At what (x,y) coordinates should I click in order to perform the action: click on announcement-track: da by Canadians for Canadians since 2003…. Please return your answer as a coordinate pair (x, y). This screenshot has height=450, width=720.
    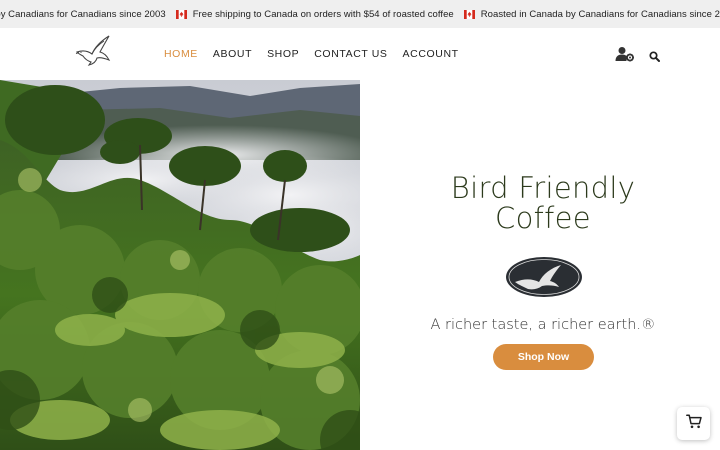
    Looking at the image, I should click on (360, 14).